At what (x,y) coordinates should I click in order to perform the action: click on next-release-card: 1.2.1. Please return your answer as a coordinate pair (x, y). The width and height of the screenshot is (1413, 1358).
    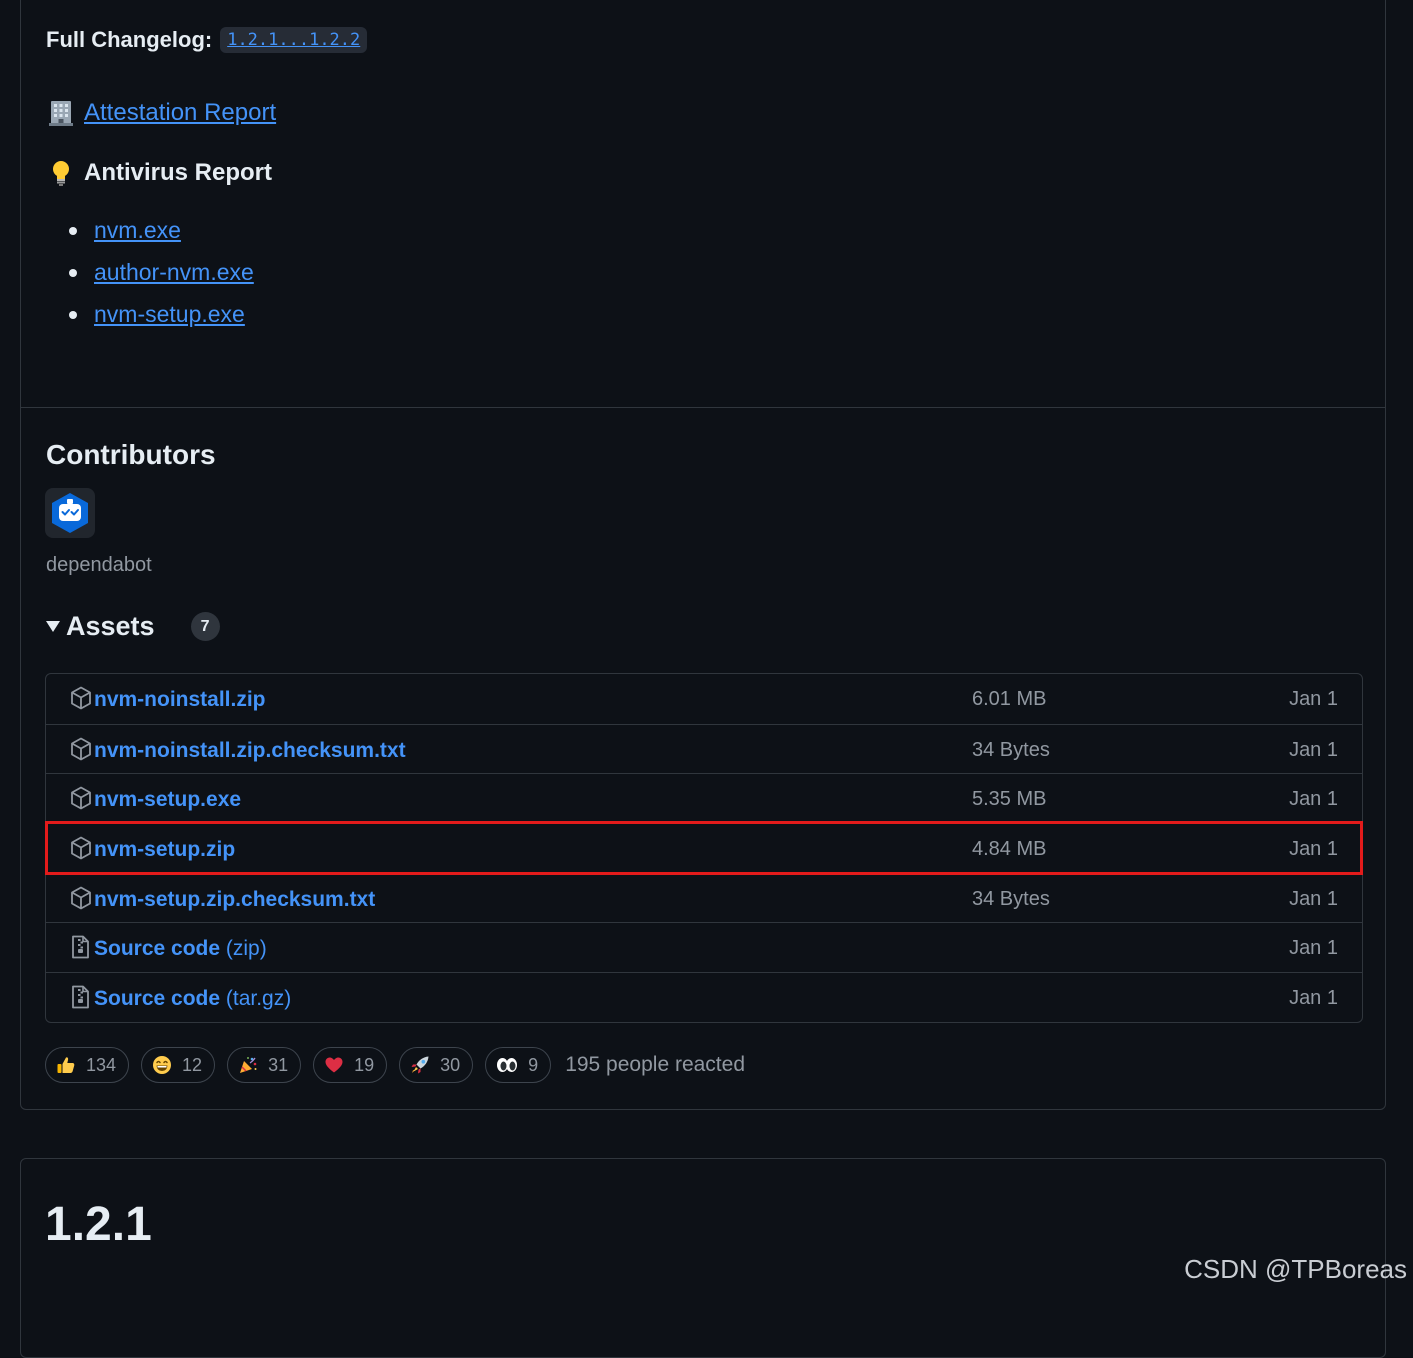
    Looking at the image, I should click on (703, 1258).